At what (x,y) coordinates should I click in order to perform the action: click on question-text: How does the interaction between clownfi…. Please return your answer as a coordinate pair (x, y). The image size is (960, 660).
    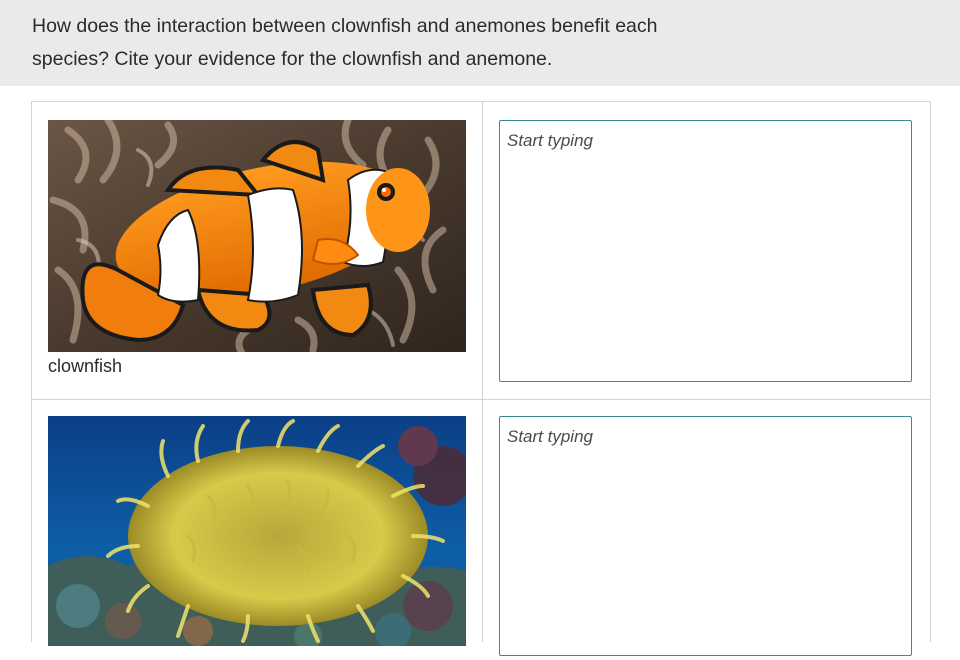
    Looking at the image, I should click on (345, 42).